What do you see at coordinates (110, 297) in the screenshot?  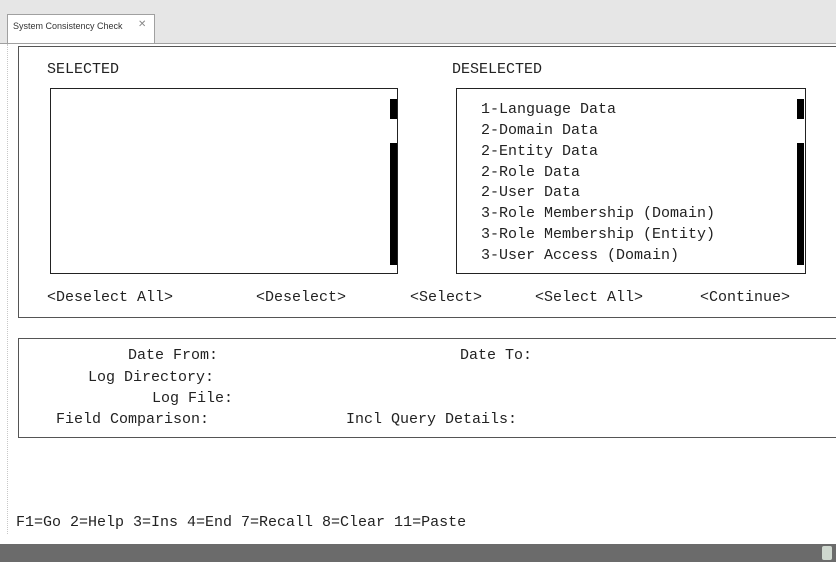 I see `deselect-all-button: <Deselect All>` at bounding box center [110, 297].